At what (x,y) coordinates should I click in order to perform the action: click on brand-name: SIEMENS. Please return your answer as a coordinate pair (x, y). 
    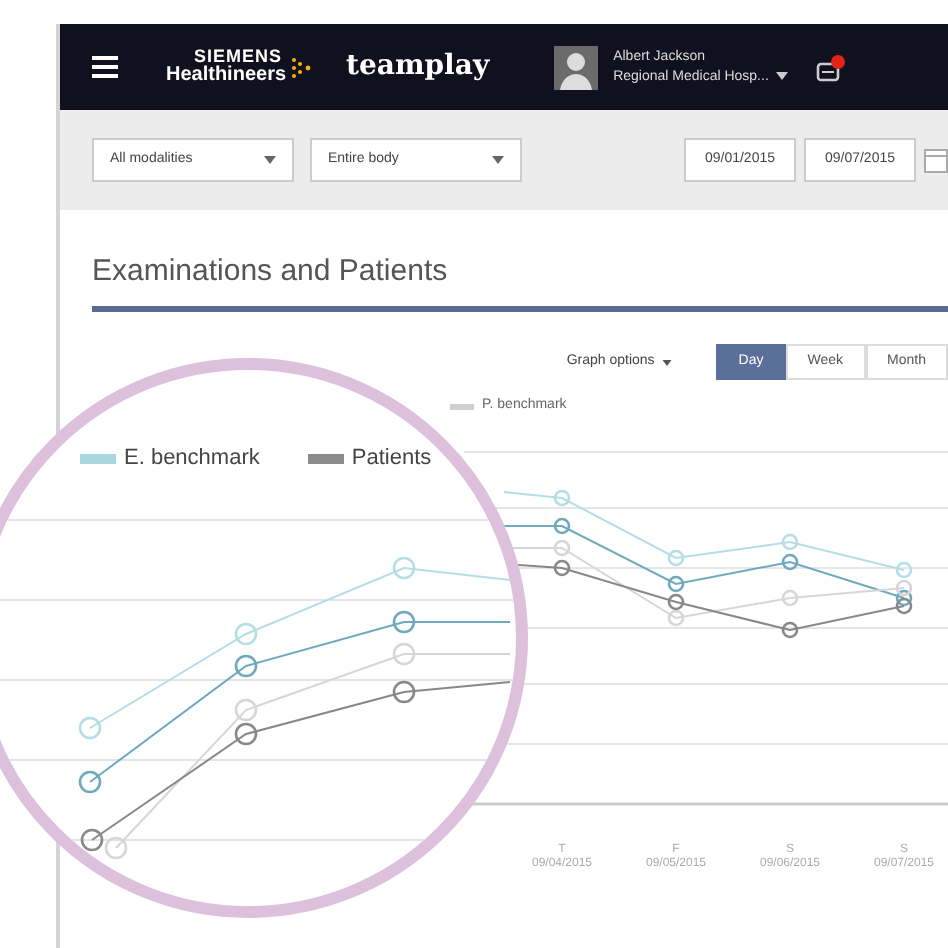
    Looking at the image, I should click on (237, 57).